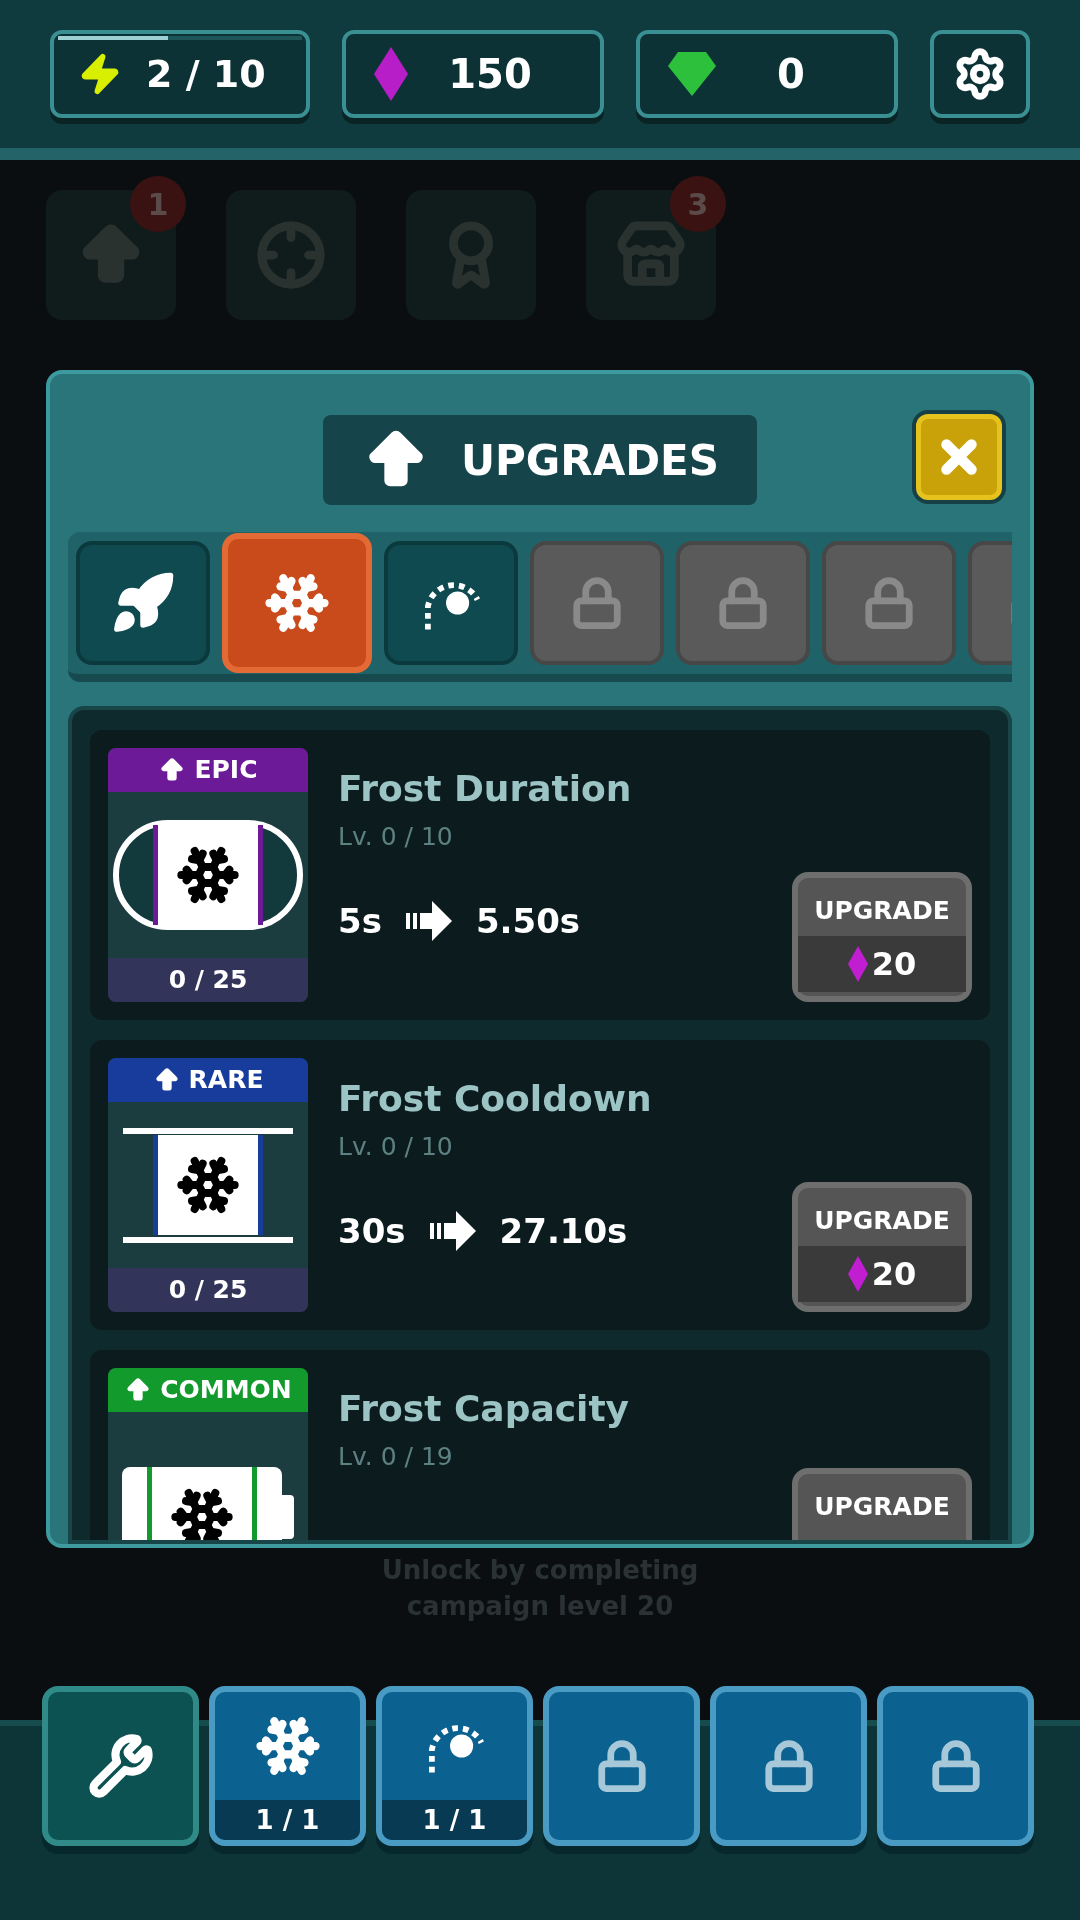  What do you see at coordinates (485, 789) in the screenshot?
I see `upgrade-name: Frost Duration` at bounding box center [485, 789].